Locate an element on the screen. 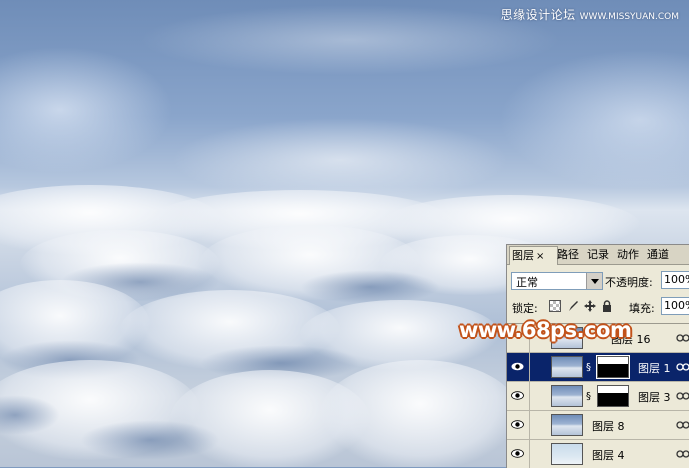  layer-list: 图层 16 § 图层 1 § 图层 3 图层 8 图层 4 is located at coordinates (598, 395).